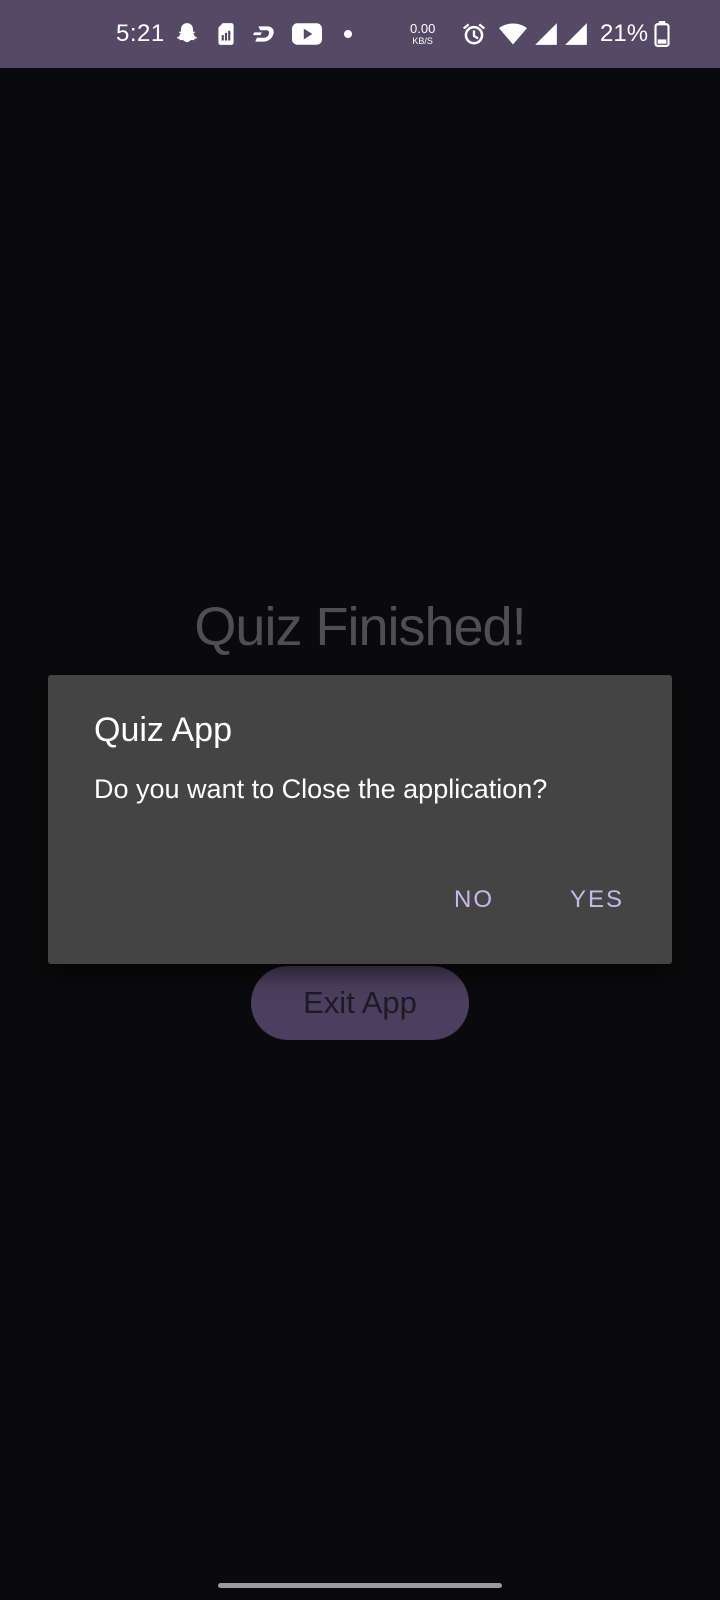 Image resolution: width=720 pixels, height=1600 pixels. Describe the element at coordinates (307, 34) in the screenshot. I see `youtube-icon` at that location.